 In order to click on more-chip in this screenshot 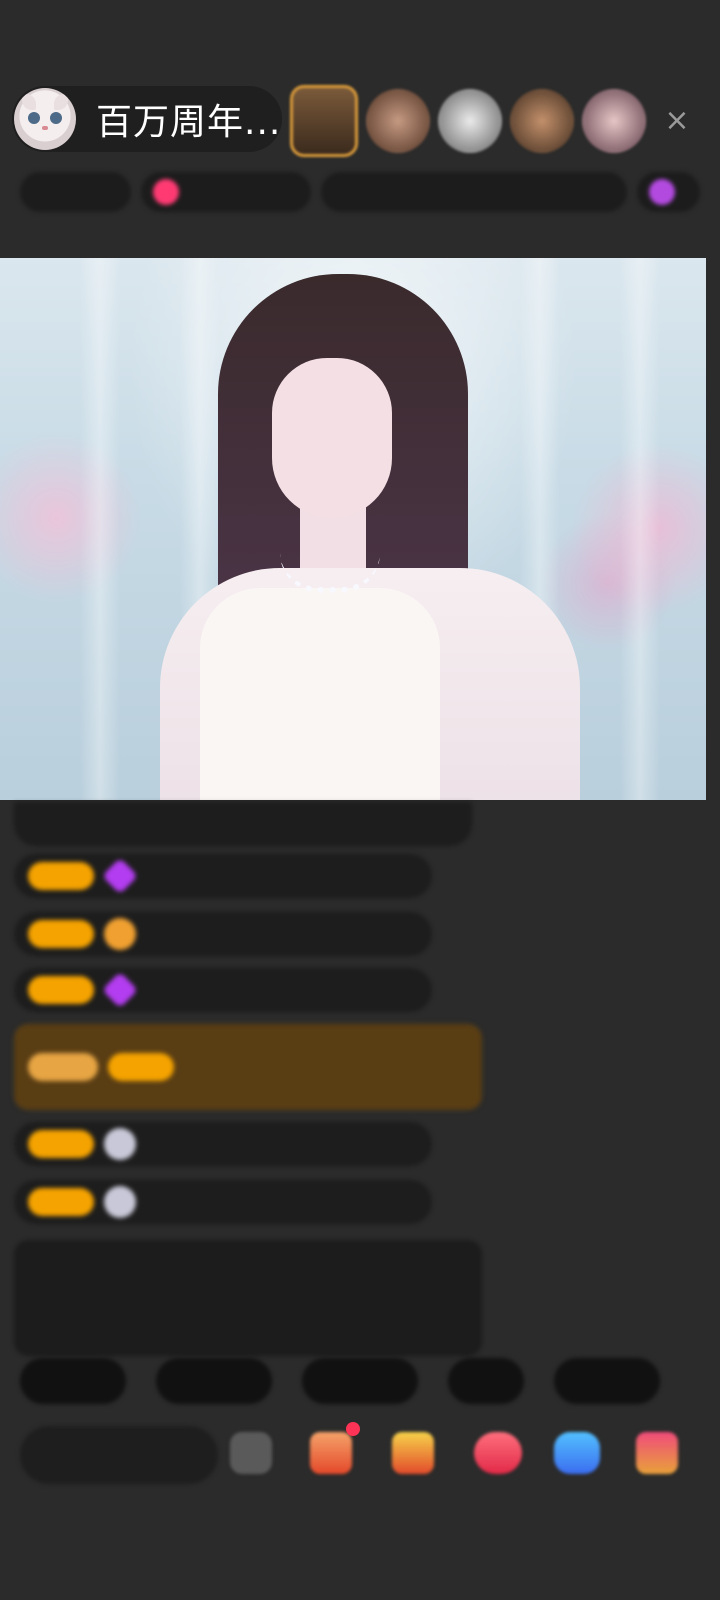, I will do `click(668, 192)`.